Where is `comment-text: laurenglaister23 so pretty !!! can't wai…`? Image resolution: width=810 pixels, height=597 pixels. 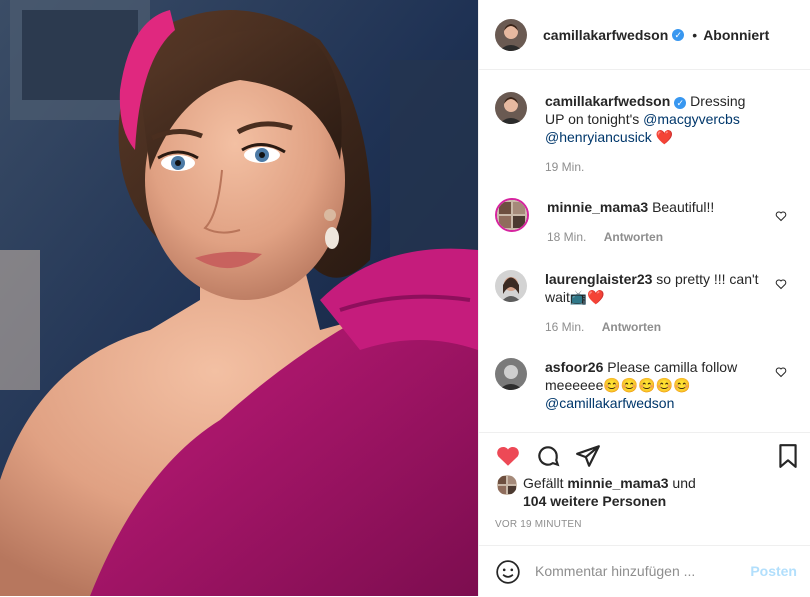
comment-text: laurenglaister23 so pretty !!! can't wai… is located at coordinates (655, 303).